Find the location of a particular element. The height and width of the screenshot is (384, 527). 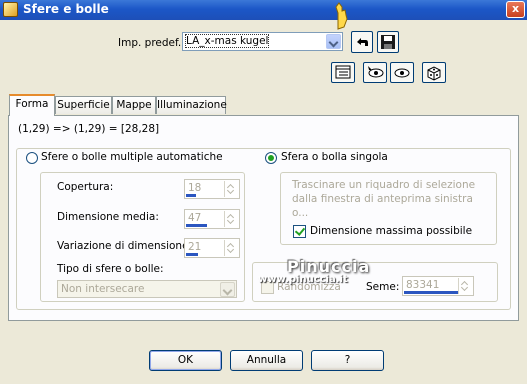

coordinates-readout: (1,29) => (1,29) = [28,28] is located at coordinates (89, 129).